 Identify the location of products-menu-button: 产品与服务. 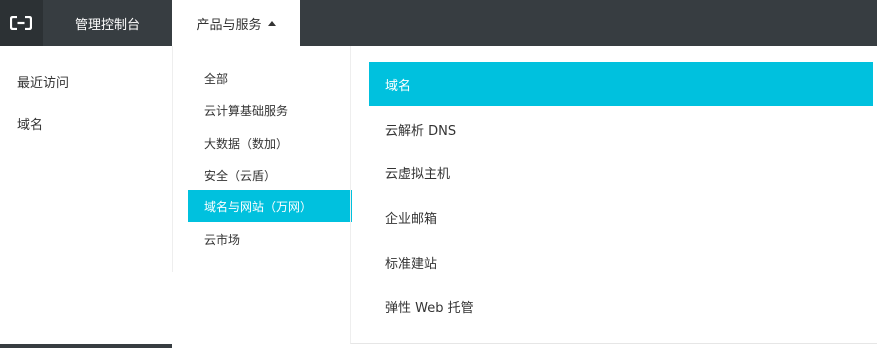
(236, 23).